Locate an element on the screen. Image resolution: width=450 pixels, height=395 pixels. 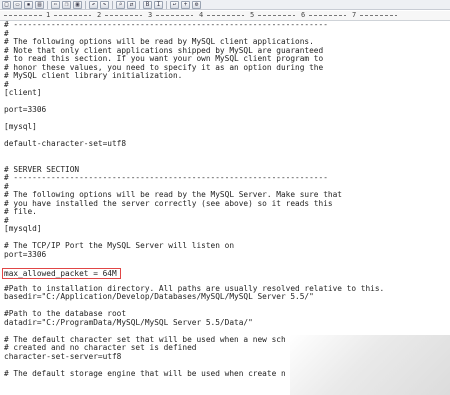
new-icon: □ is located at coordinates (6, 4).